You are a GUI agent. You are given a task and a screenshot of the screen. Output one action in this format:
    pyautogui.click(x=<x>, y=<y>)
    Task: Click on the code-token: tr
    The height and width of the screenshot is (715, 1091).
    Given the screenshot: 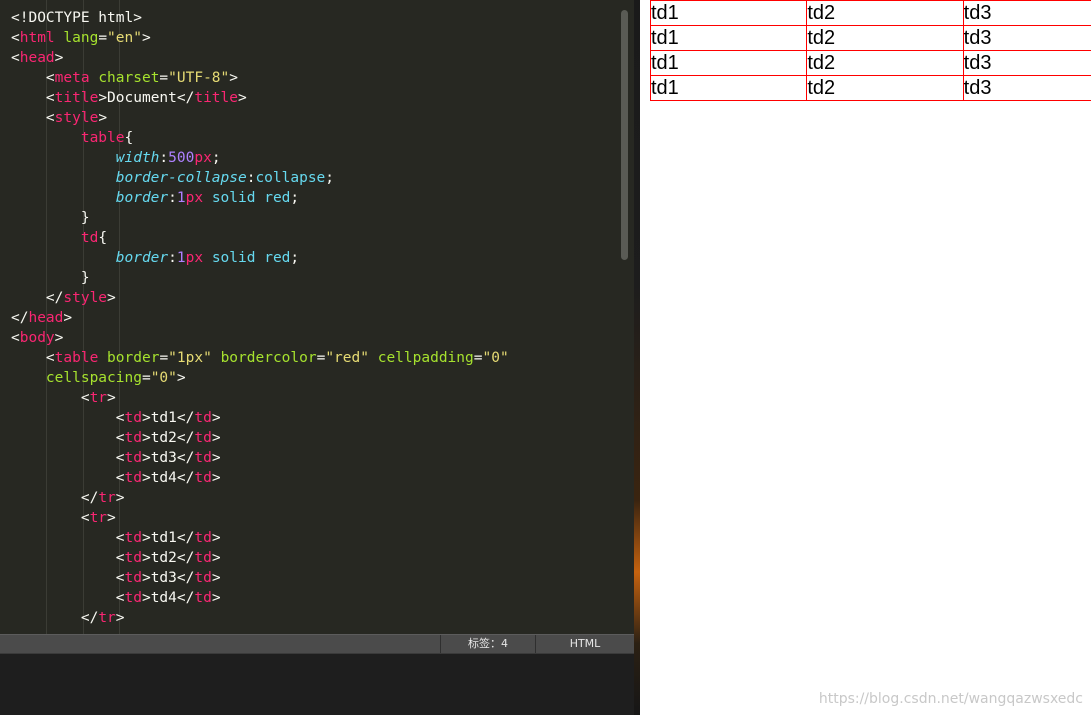 What is the action you would take?
    pyautogui.click(x=98, y=398)
    